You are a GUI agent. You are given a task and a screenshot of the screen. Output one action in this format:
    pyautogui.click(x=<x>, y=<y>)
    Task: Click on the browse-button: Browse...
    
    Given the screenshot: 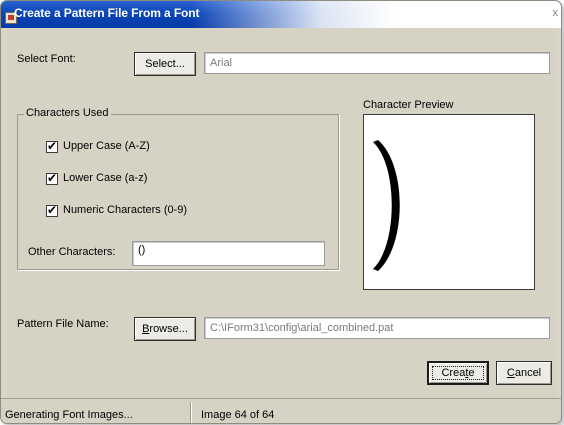 What is the action you would take?
    pyautogui.click(x=165, y=329)
    